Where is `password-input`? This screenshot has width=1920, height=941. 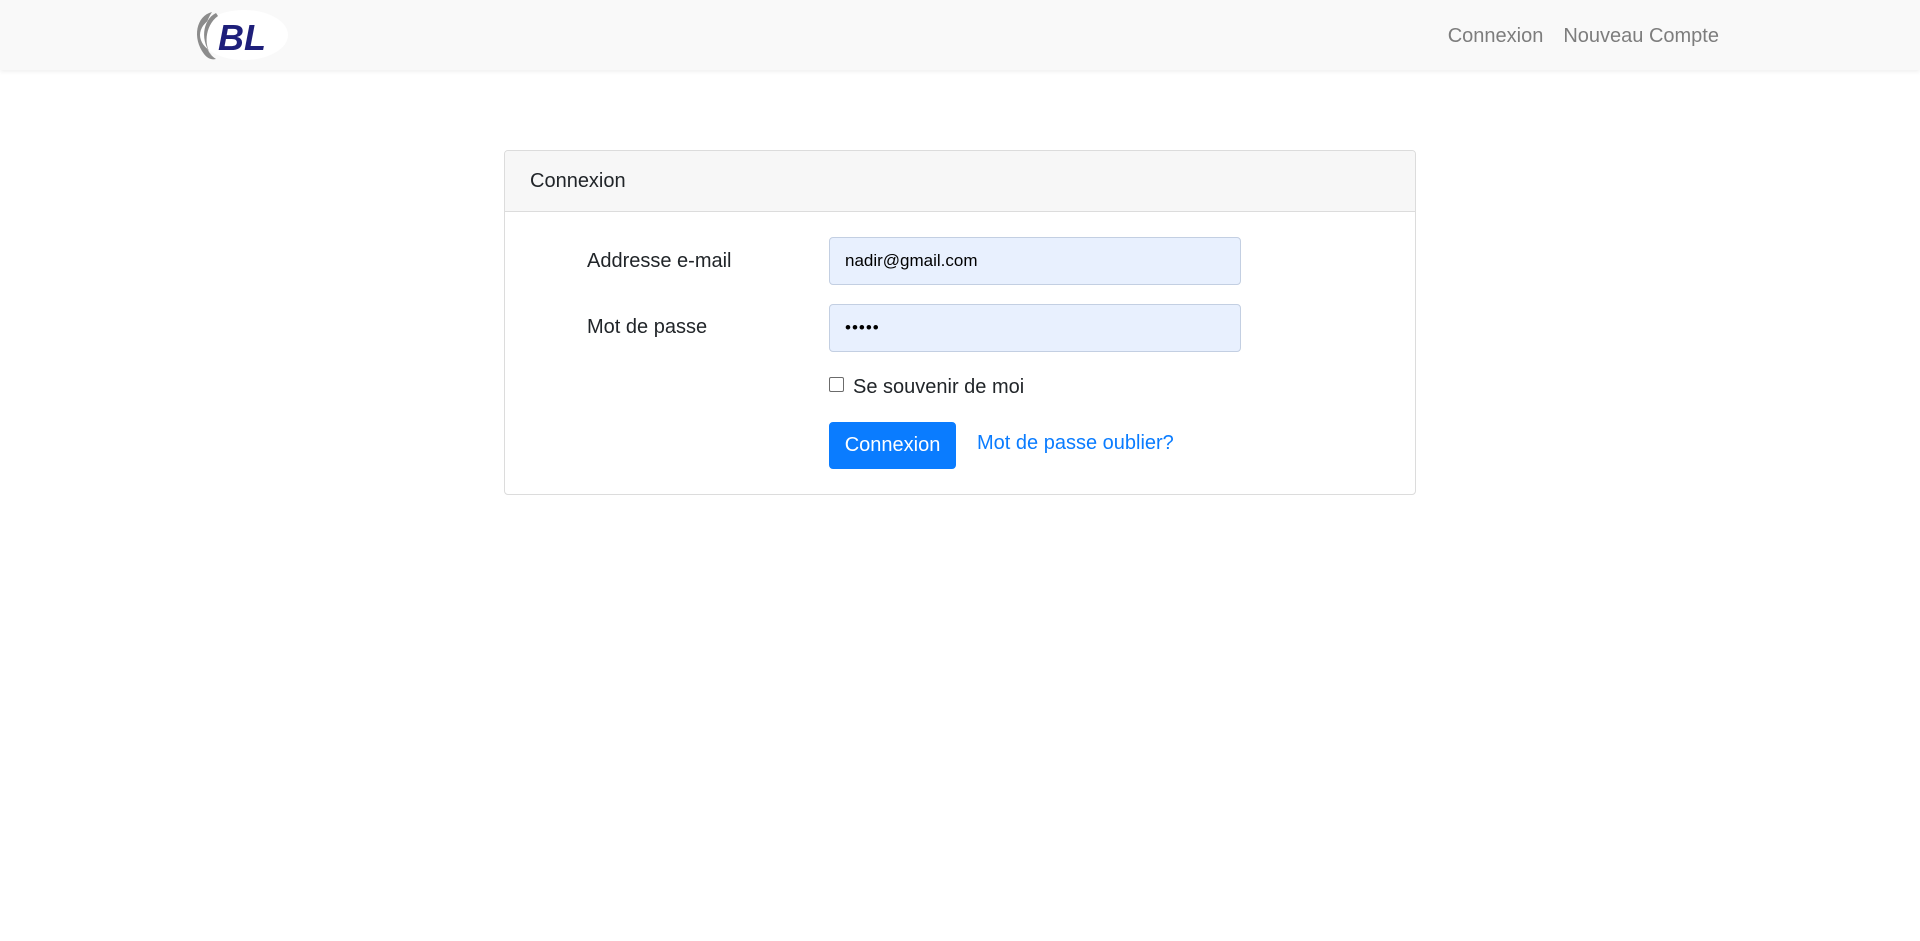
password-input is located at coordinates (1035, 328).